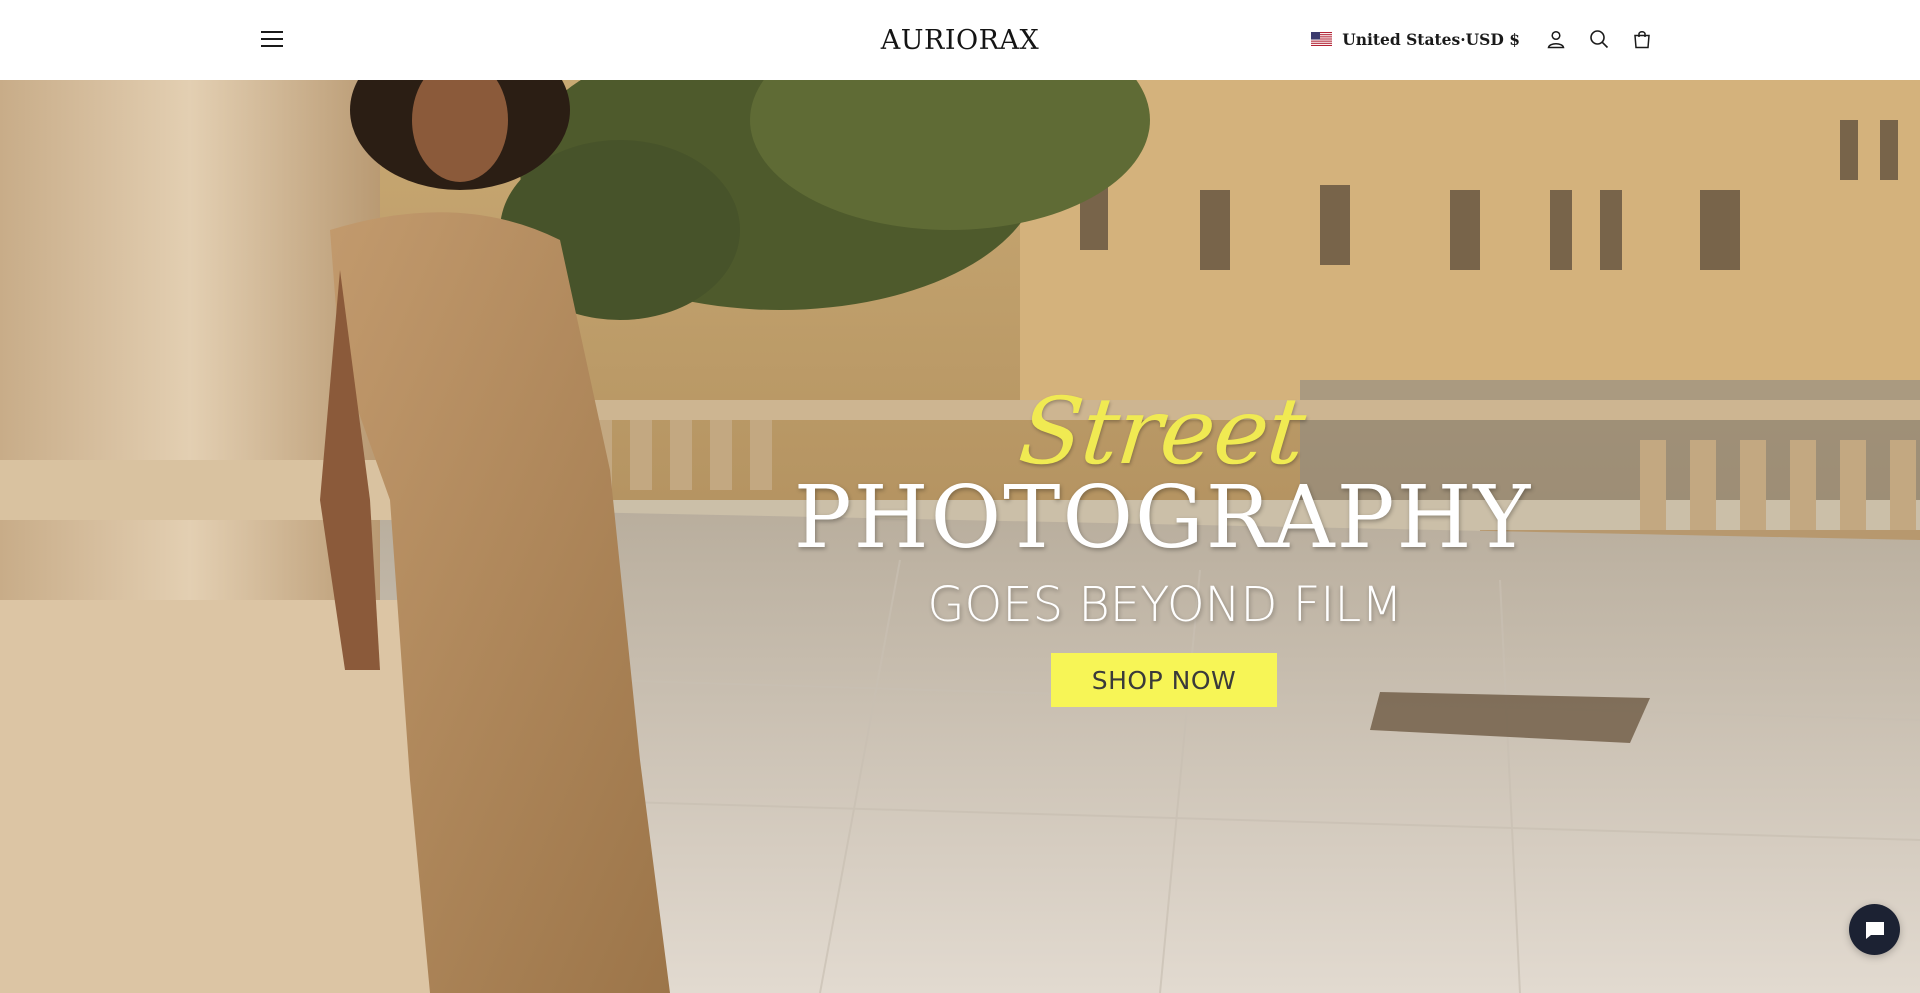 The width and height of the screenshot is (1920, 993). I want to click on hamburger-menu-icon, so click(272, 39).